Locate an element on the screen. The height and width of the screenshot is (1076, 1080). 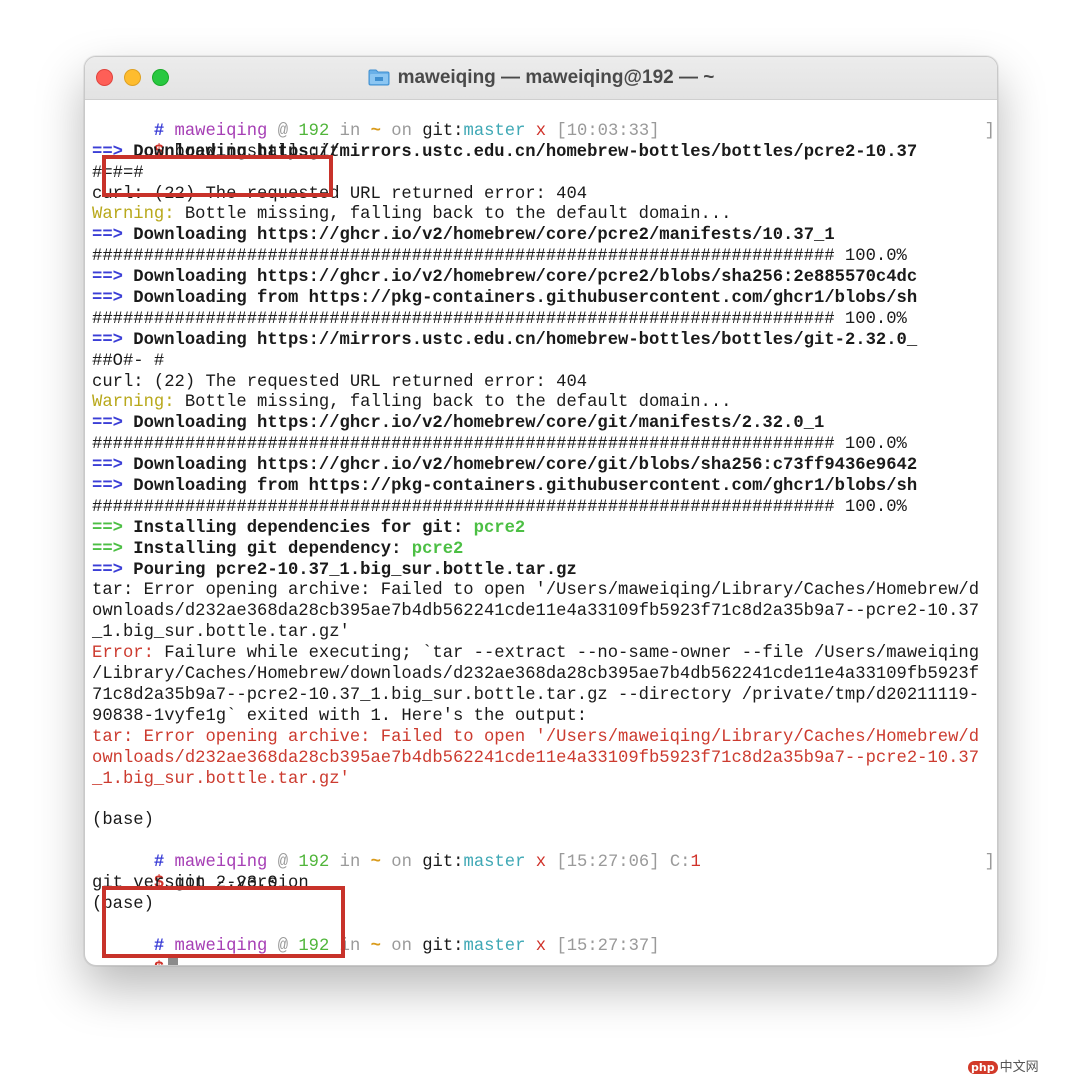
text-cursor is located at coordinates (173, 961).